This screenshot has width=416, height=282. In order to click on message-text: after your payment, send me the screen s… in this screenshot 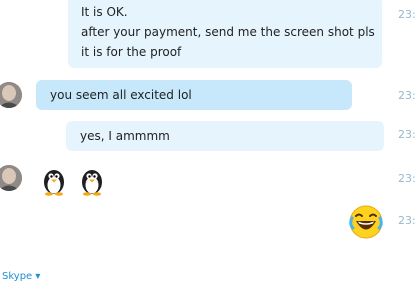, I will do `click(228, 32)`.